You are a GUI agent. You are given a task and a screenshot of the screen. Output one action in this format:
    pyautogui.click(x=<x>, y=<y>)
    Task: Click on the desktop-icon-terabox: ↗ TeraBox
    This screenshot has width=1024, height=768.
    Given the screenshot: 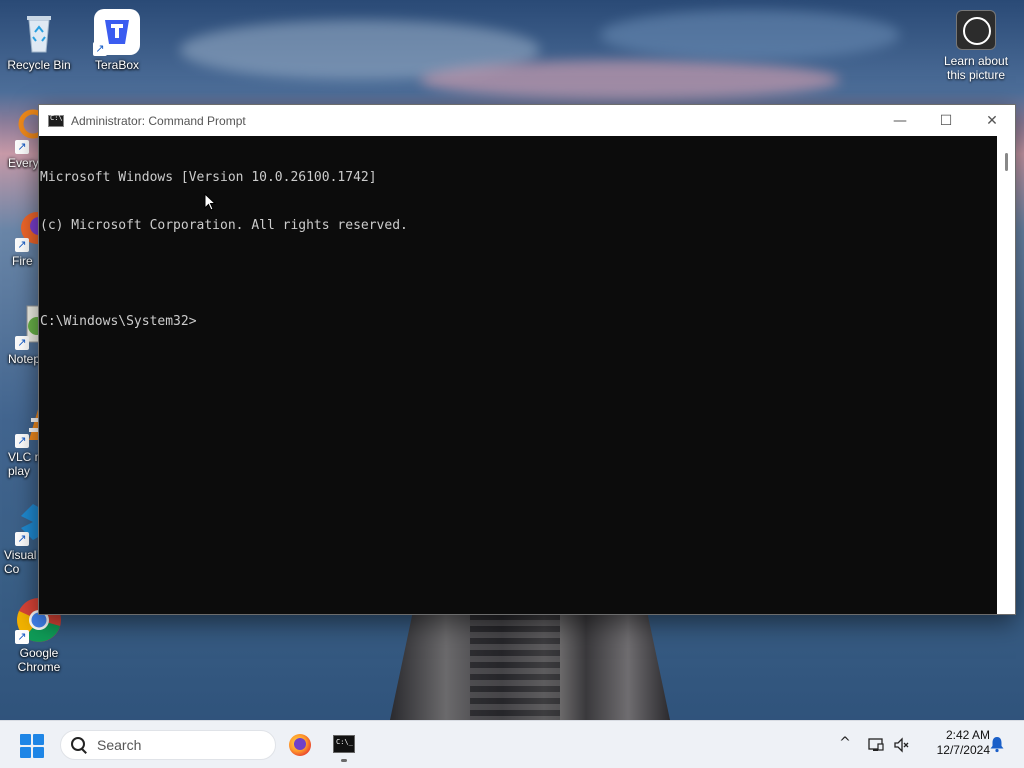 What is the action you would take?
    pyautogui.click(x=117, y=40)
    